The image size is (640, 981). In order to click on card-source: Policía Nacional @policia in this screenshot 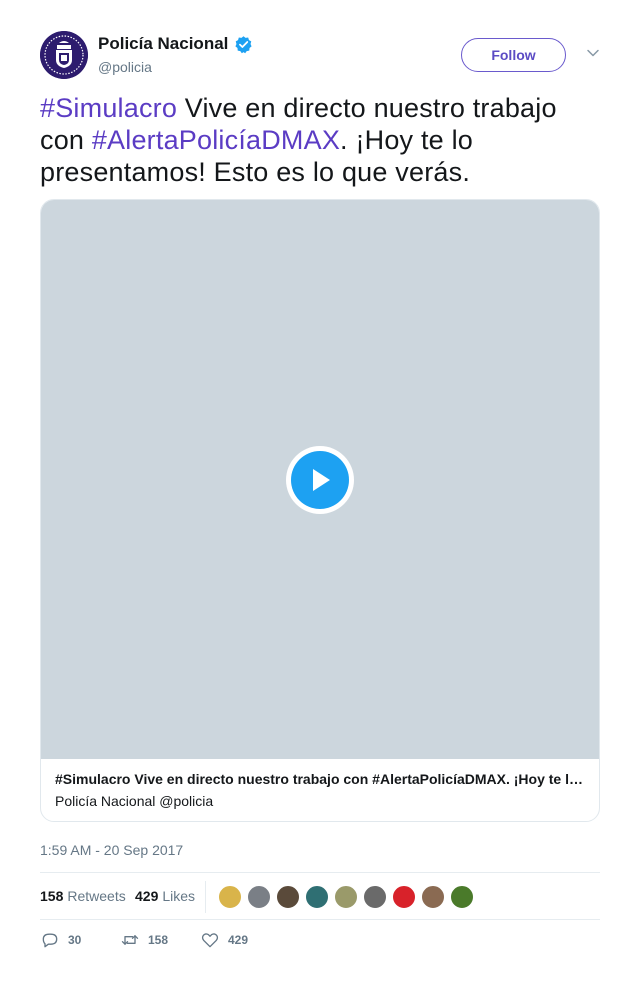, I will do `click(134, 801)`.